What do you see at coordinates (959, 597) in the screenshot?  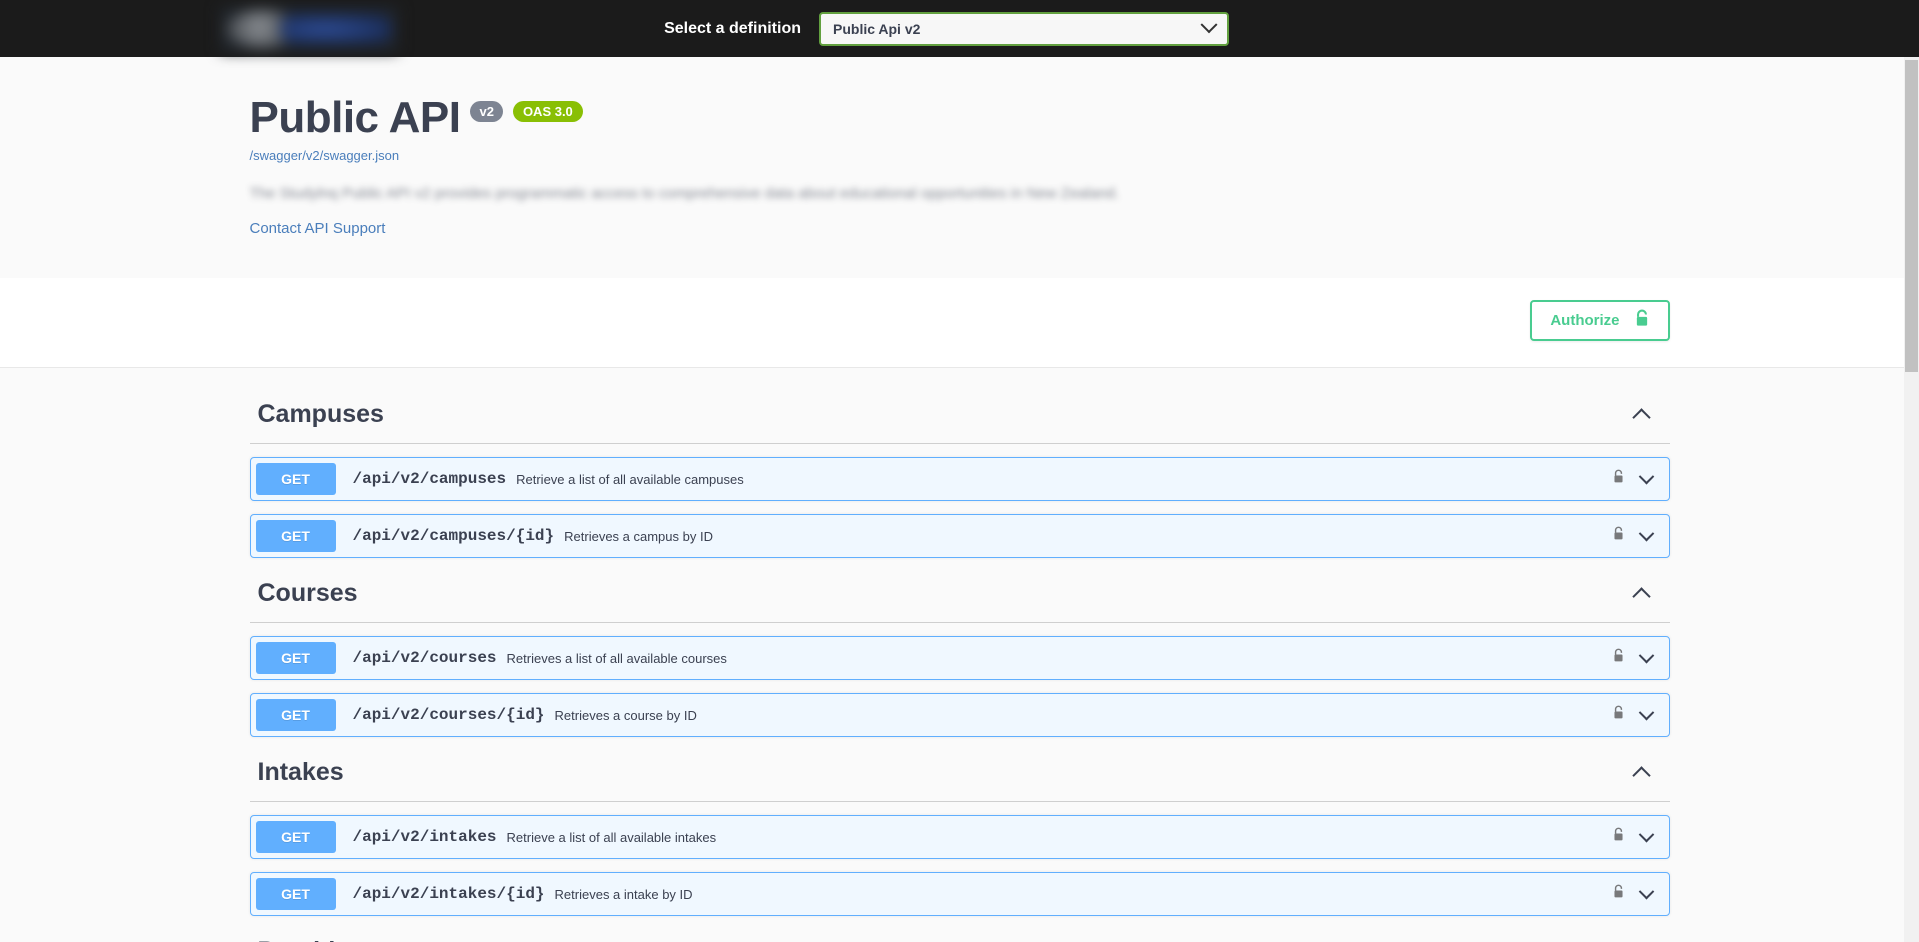 I see `tag-header-courses: Courses` at bounding box center [959, 597].